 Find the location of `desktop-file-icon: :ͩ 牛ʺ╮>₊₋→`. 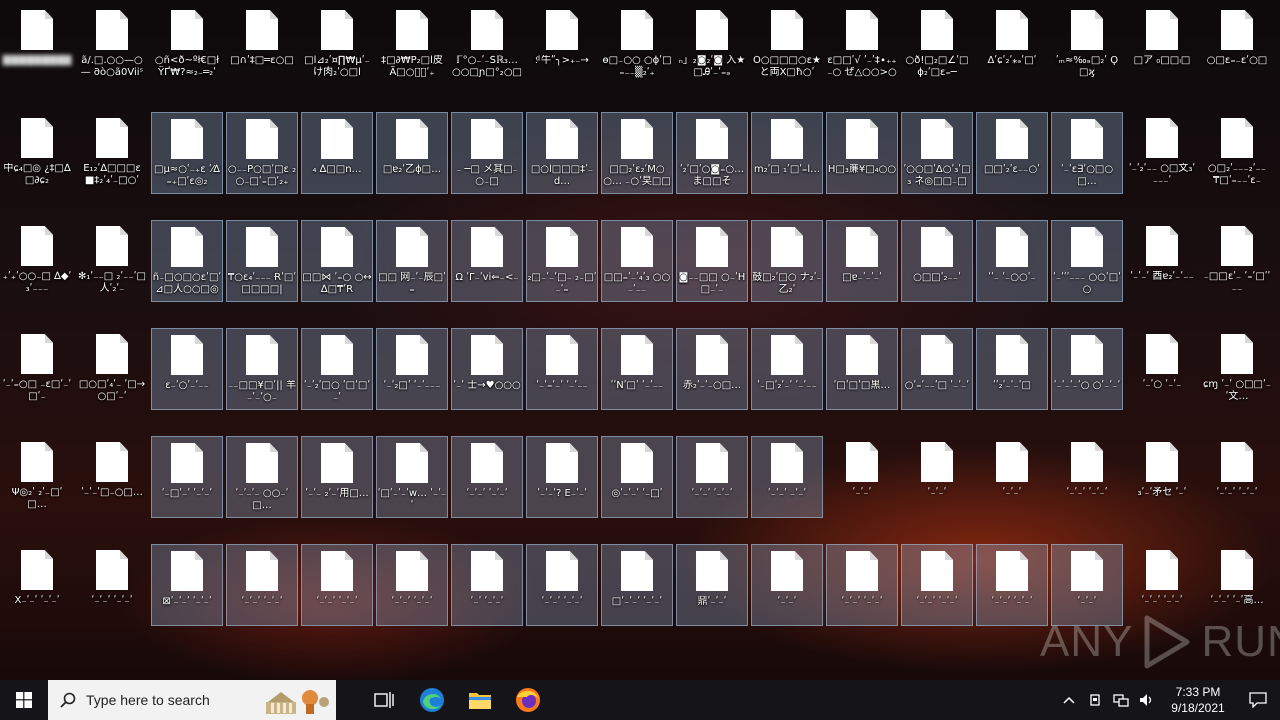

desktop-file-icon: :ͩ 牛ʺ╮>₊₋→ is located at coordinates (562, 45).